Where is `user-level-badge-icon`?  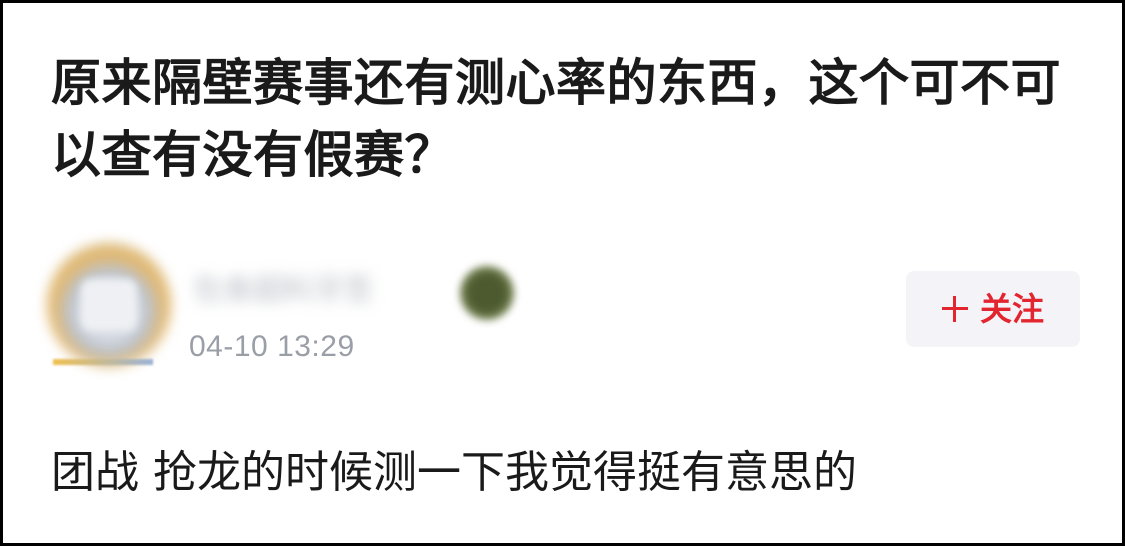
user-level-badge-icon is located at coordinates (487, 293).